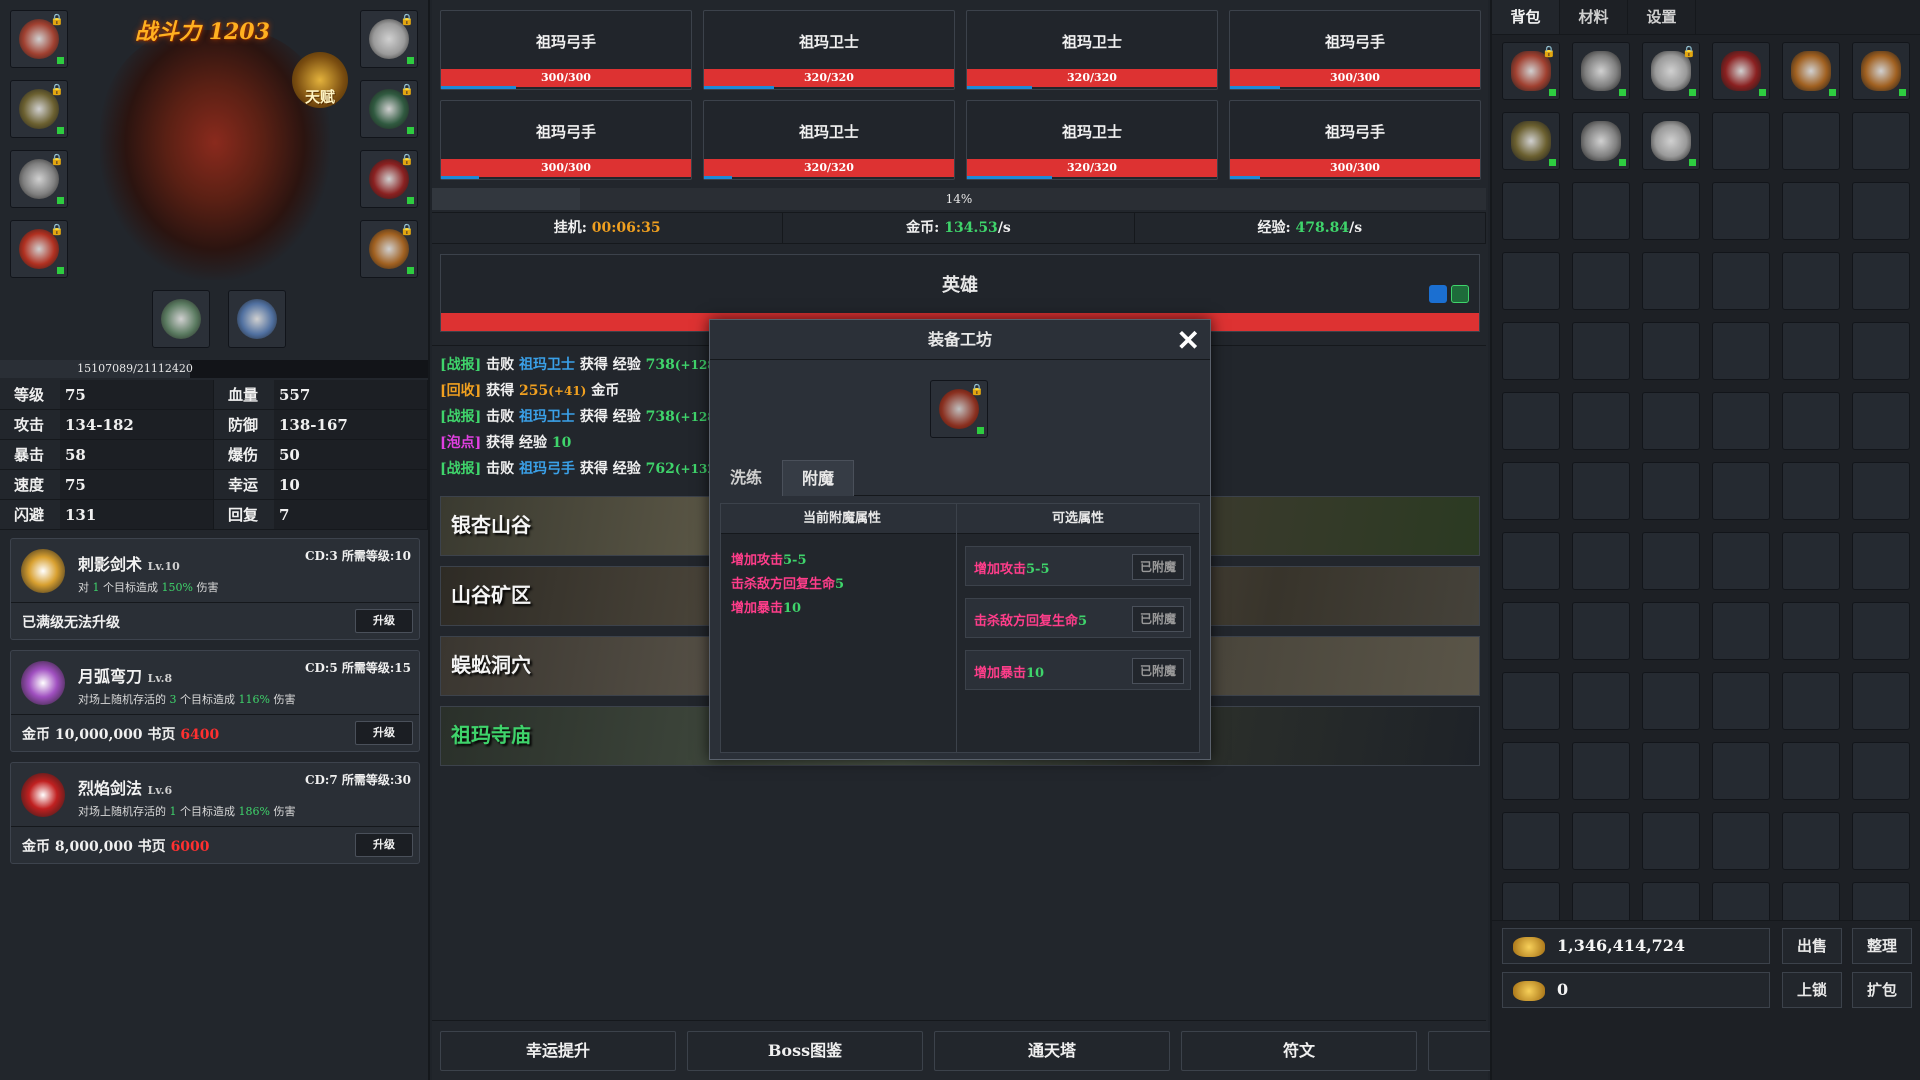 This screenshot has width=1920, height=1080. Describe the element at coordinates (1052, 1051) in the screenshot. I see `sky-tower-button: 通天塔` at that location.